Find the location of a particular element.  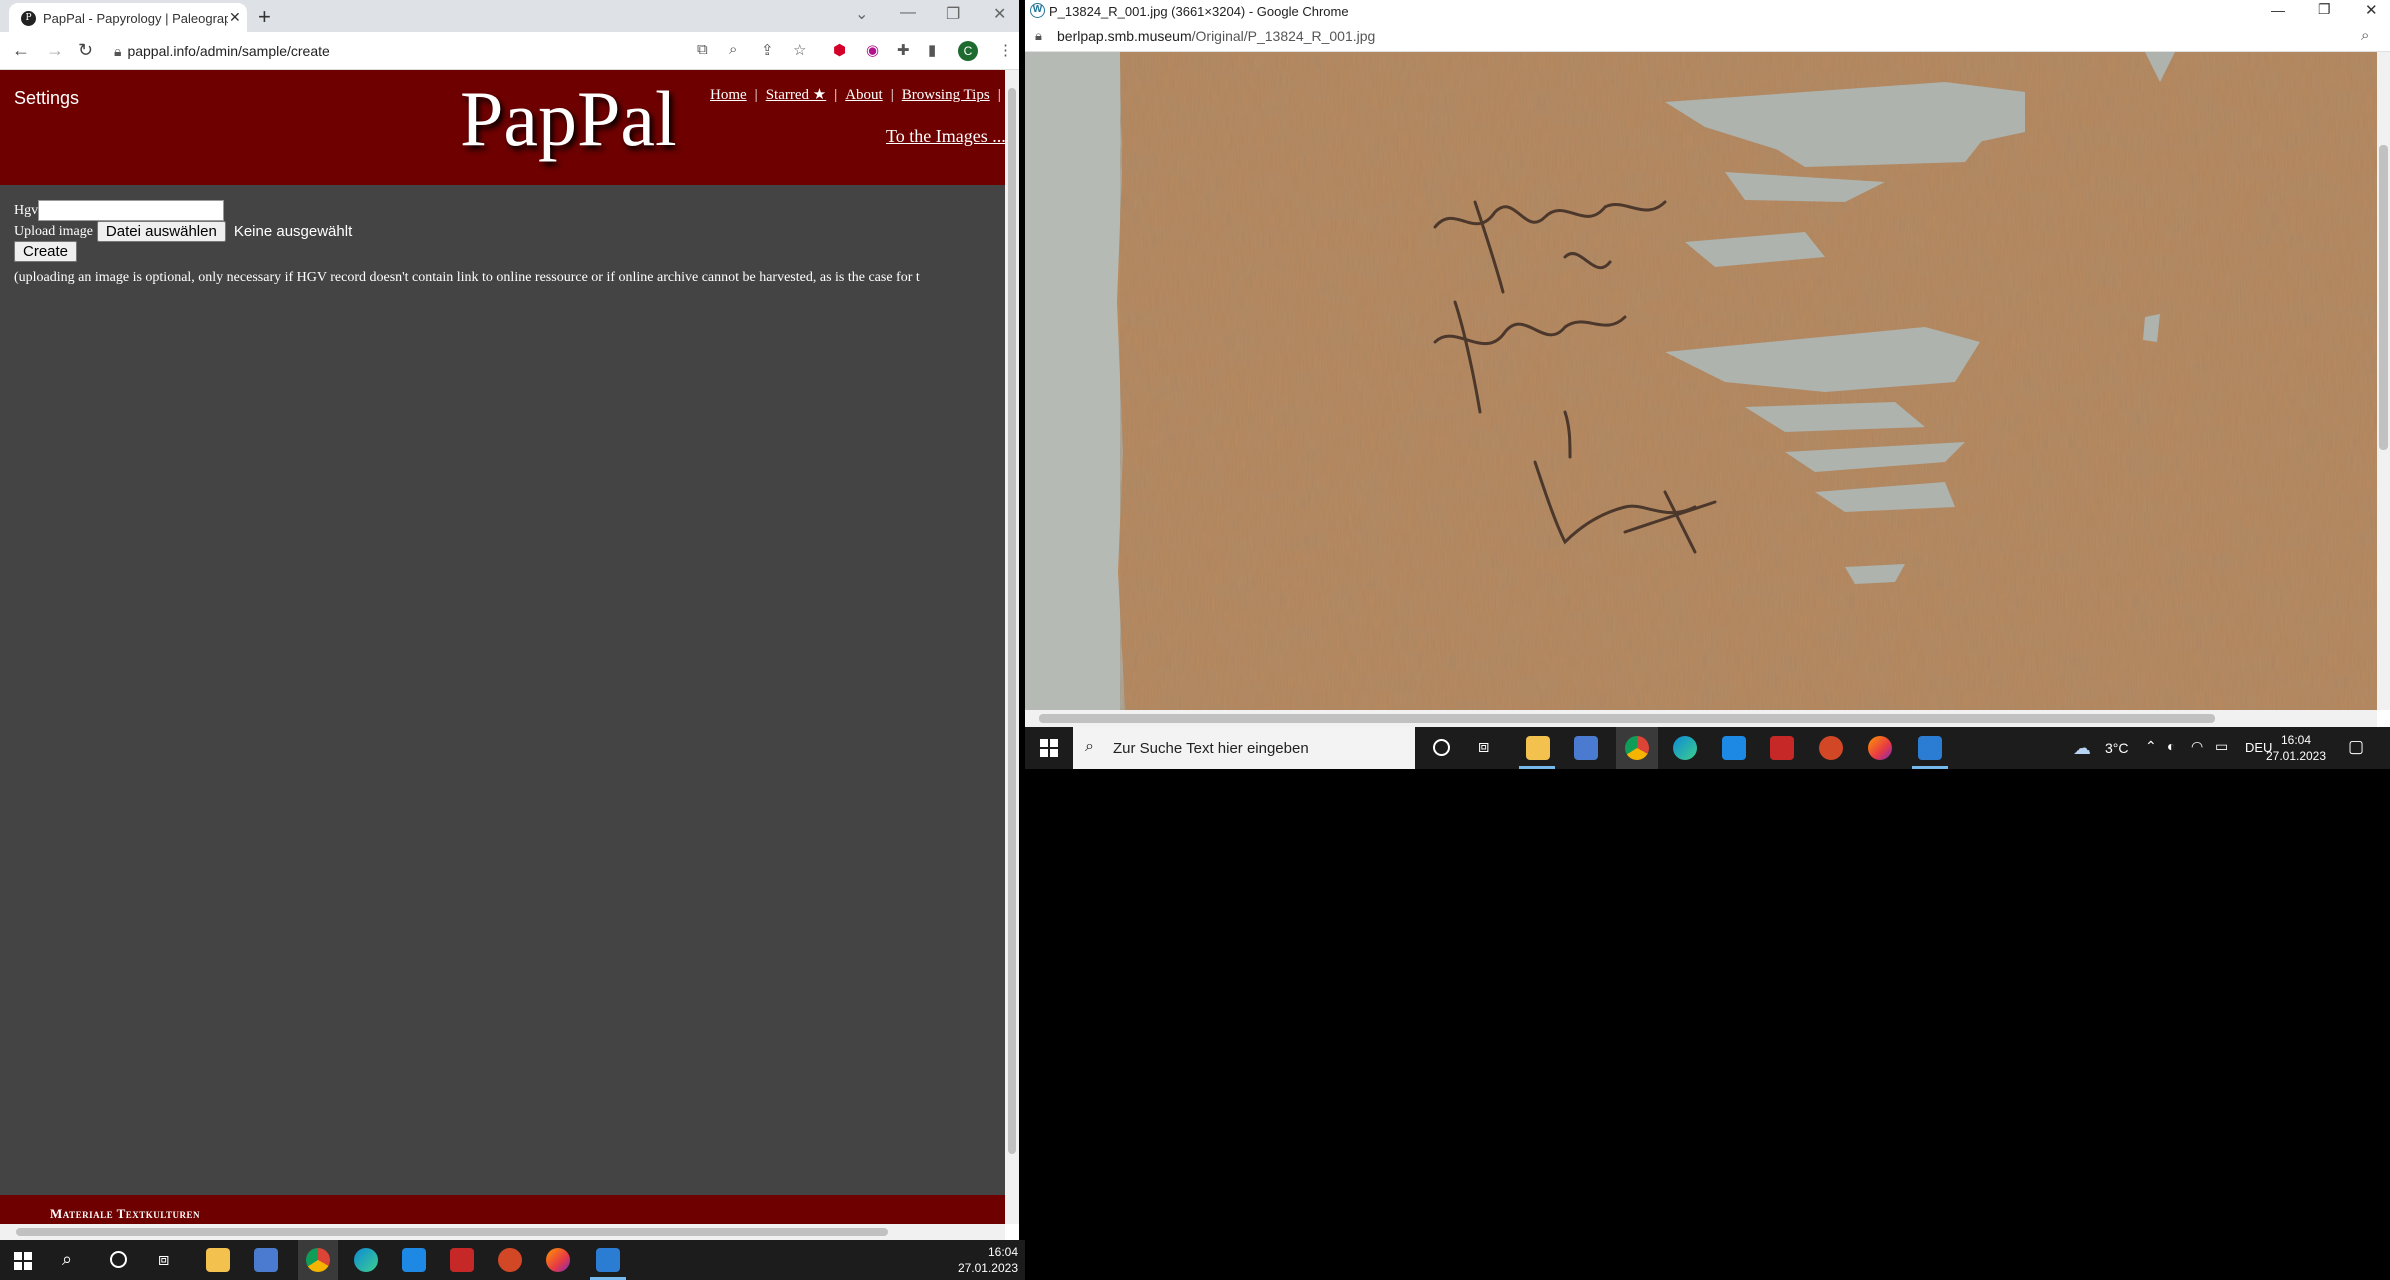

acrobat-icon is located at coordinates (462, 1260).